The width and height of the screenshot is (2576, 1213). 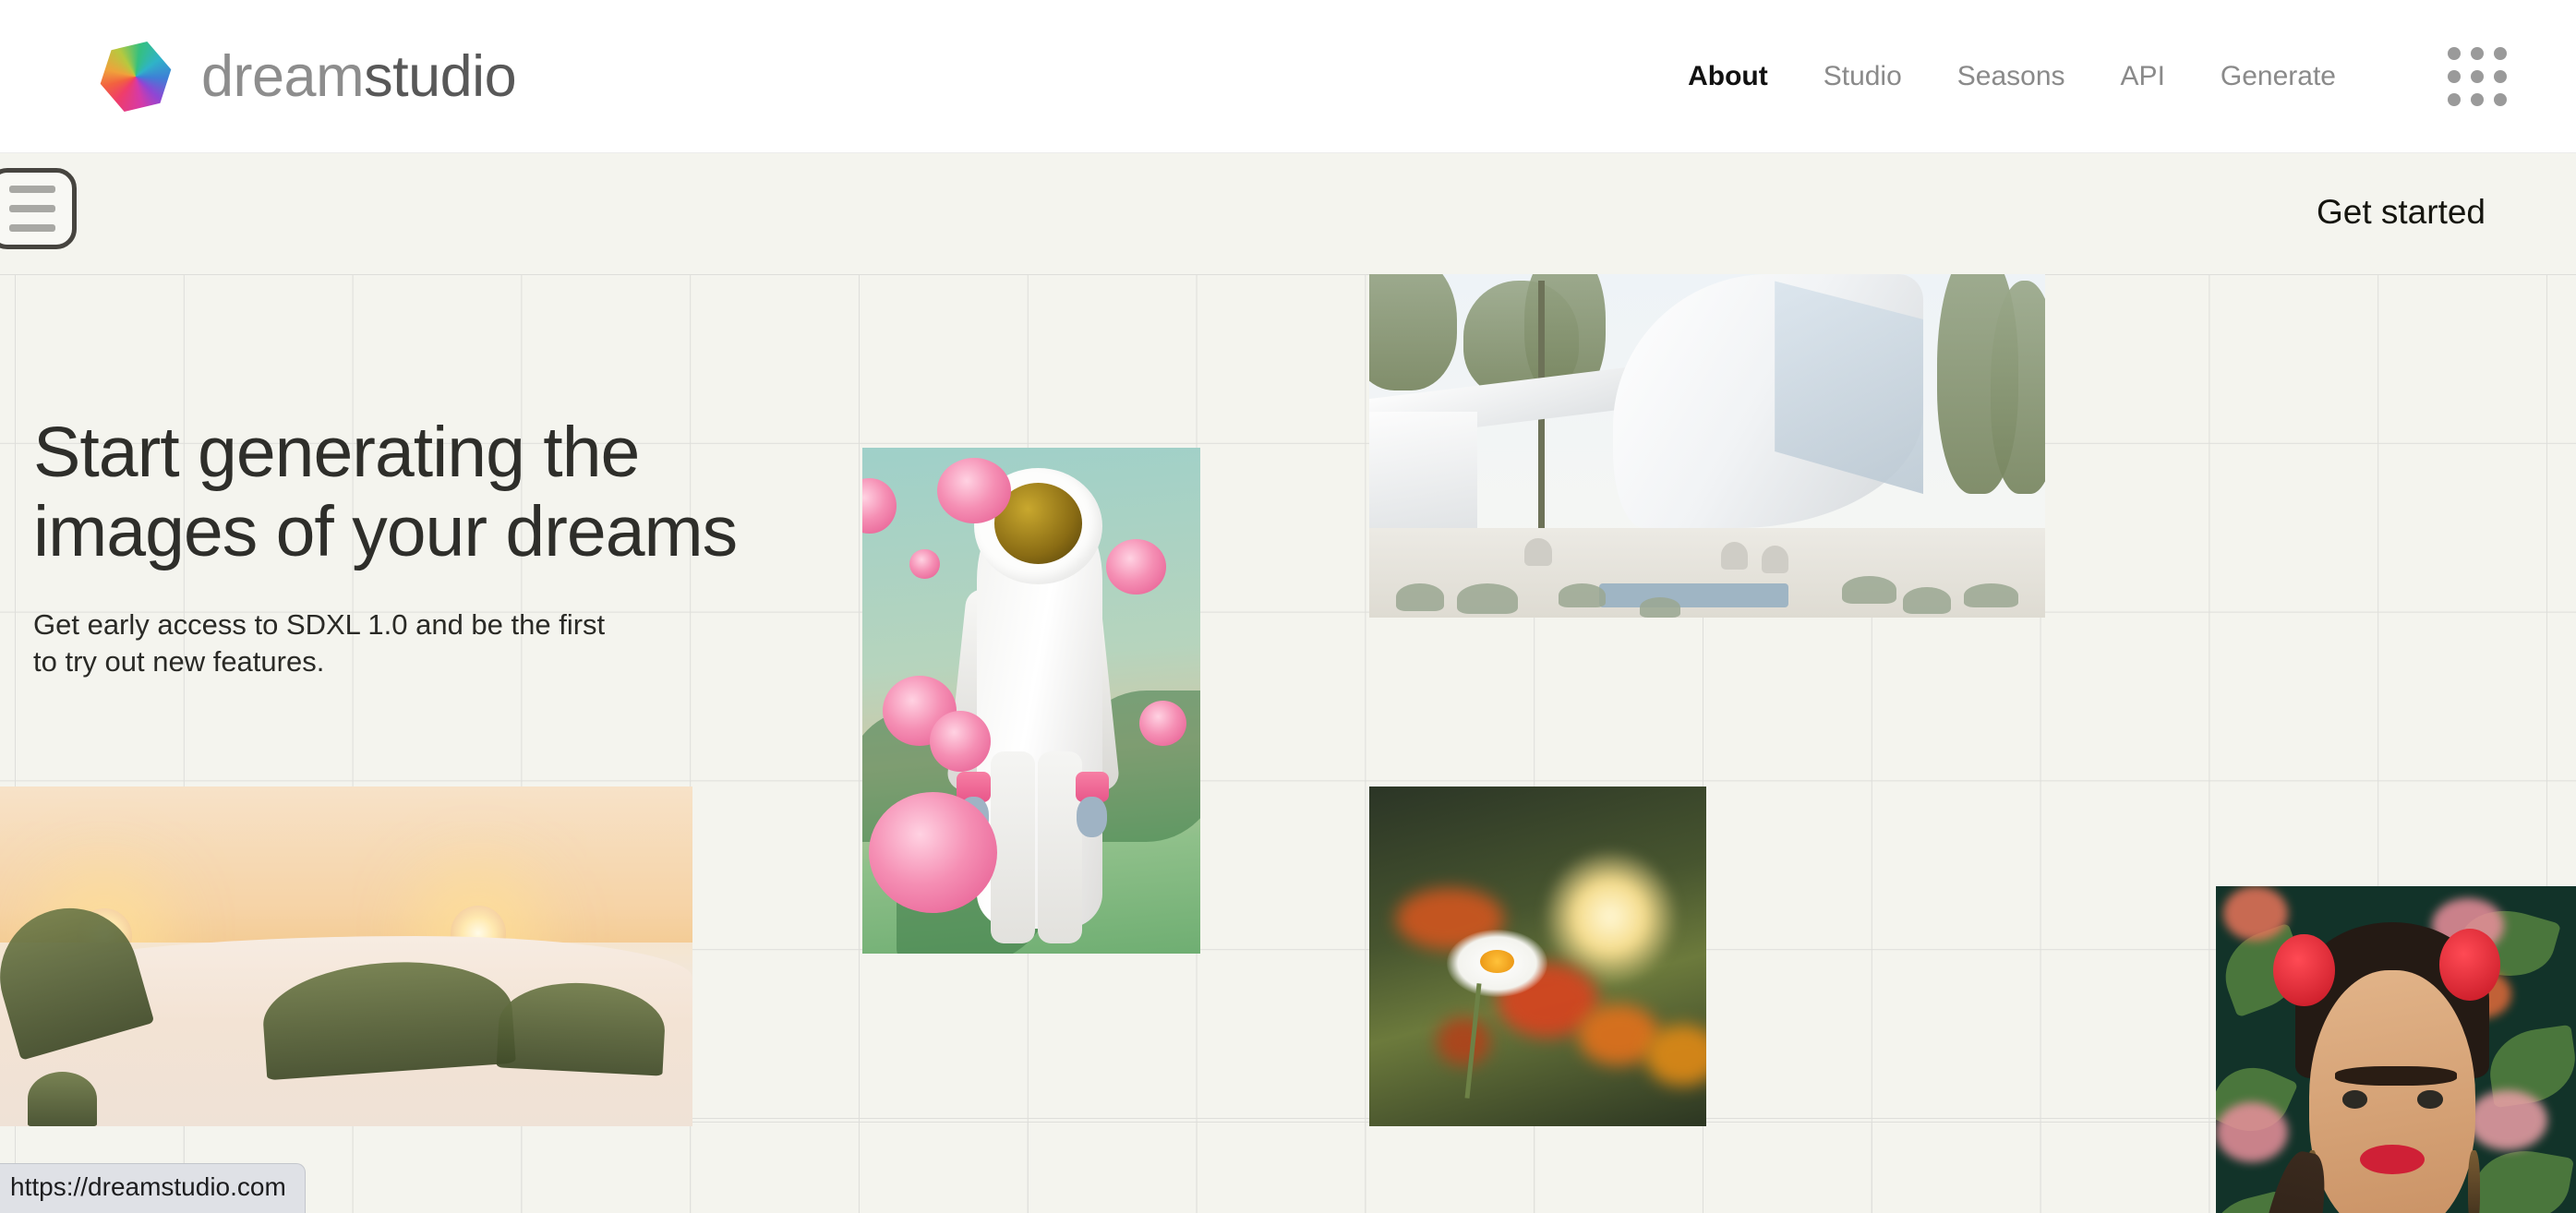 What do you see at coordinates (1863, 76) in the screenshot?
I see `nav-link-studio: Studio` at bounding box center [1863, 76].